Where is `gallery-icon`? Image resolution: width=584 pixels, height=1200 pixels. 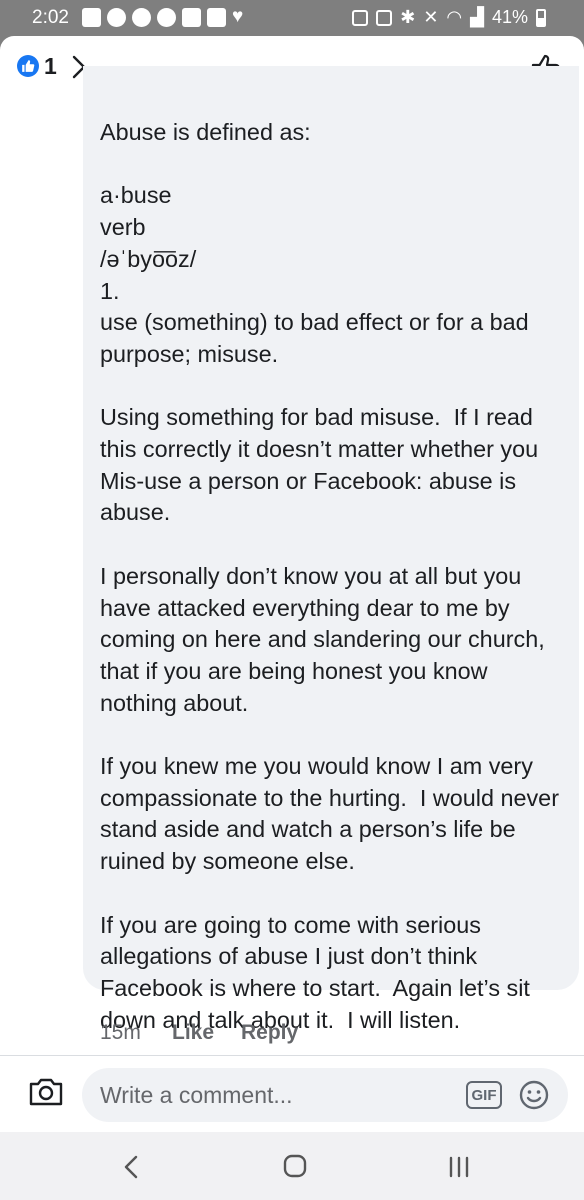 gallery-icon is located at coordinates (216, 17).